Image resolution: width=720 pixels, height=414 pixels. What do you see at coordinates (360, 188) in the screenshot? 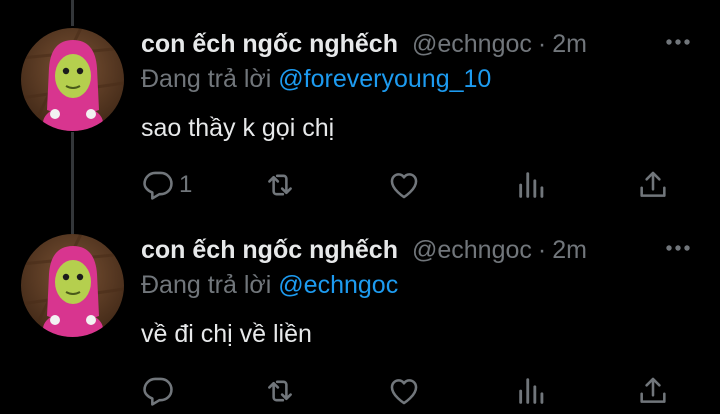
I see `tweet-actions: 1` at bounding box center [360, 188].